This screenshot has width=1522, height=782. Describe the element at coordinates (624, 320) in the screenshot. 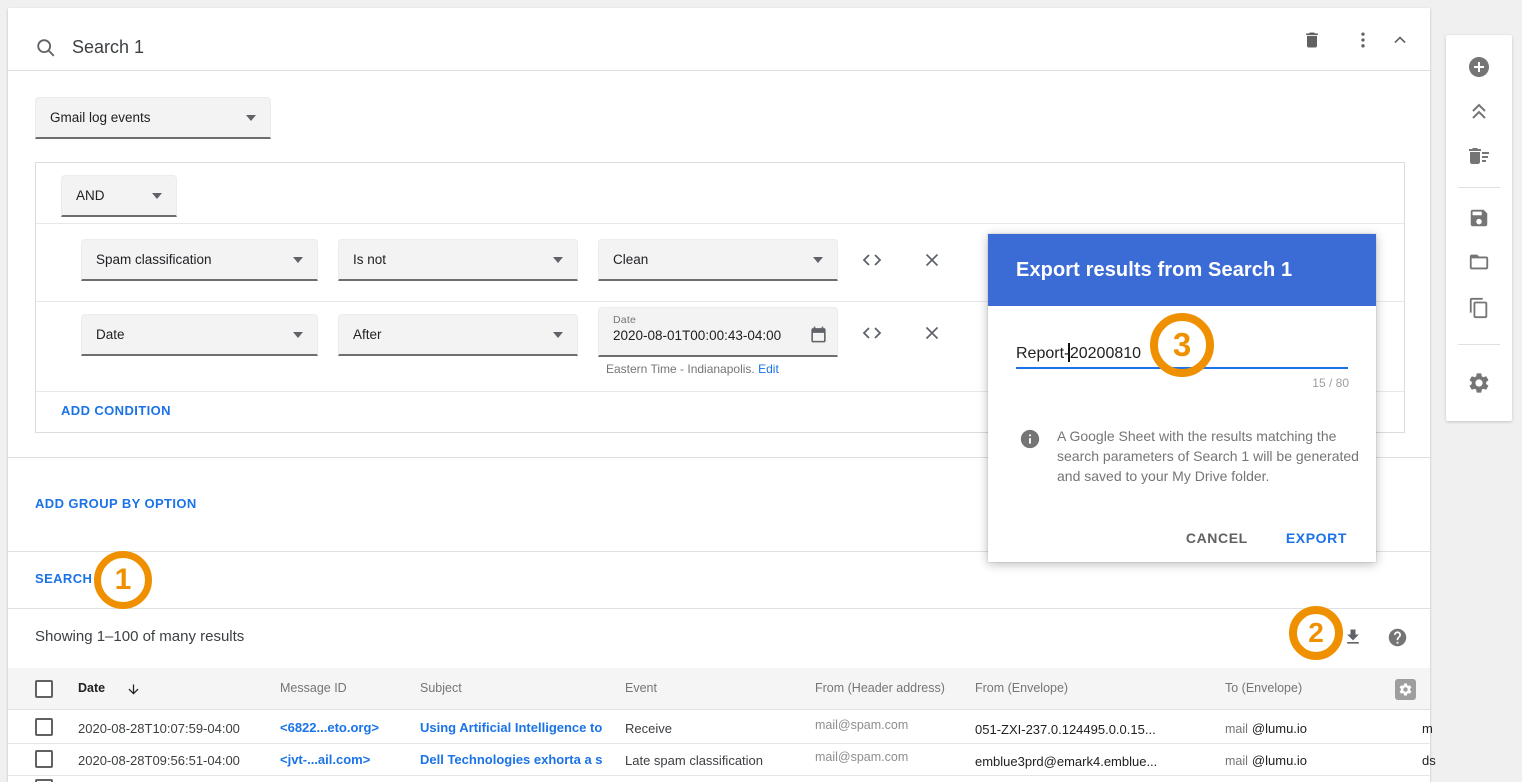

I see `date-field-label: Date` at that location.